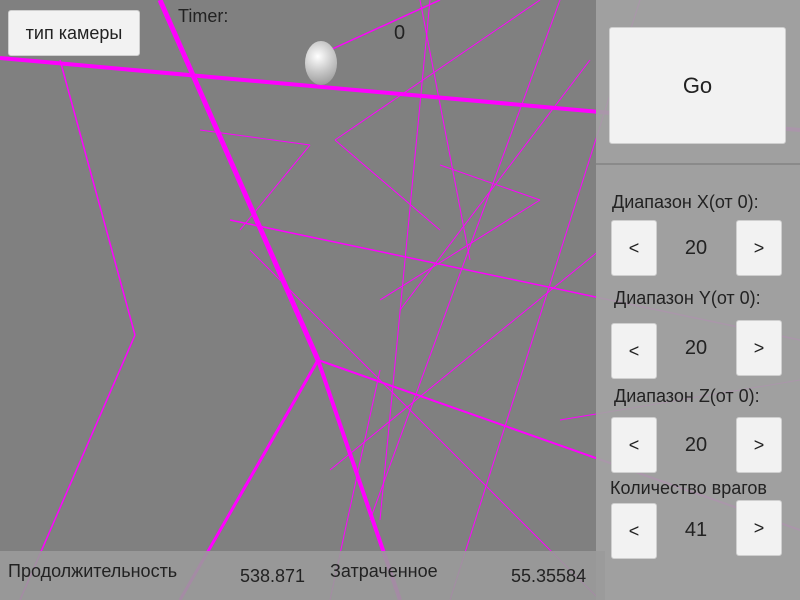 The width and height of the screenshot is (800, 600). Describe the element at coordinates (634, 531) in the screenshot. I see `enemies-decrease-button: <` at that location.